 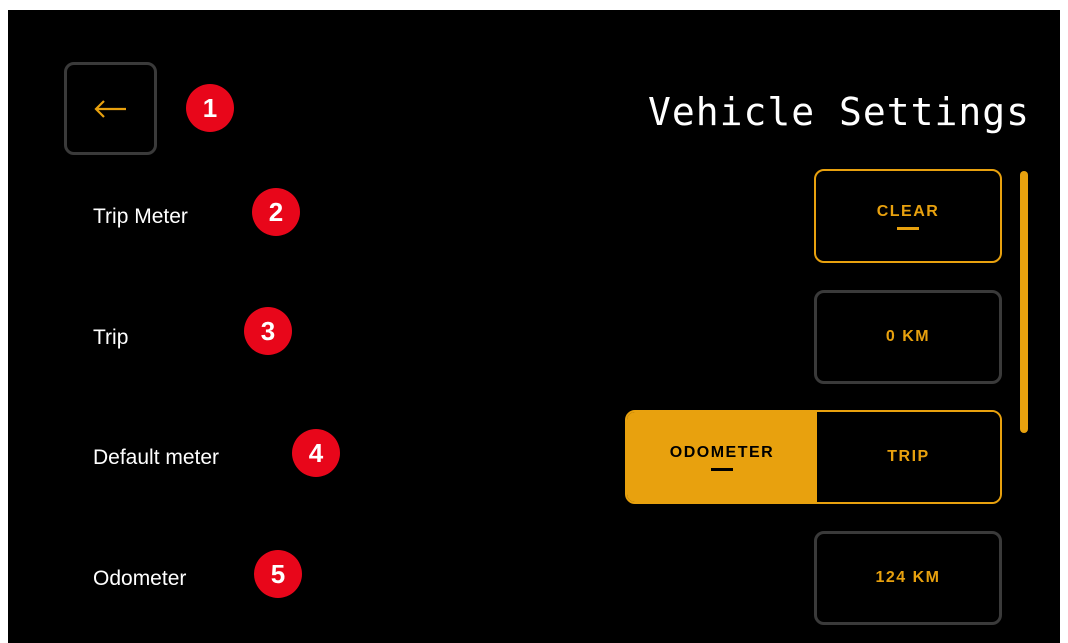 What do you see at coordinates (210, 108) in the screenshot?
I see `annotation-badge-1: 1` at bounding box center [210, 108].